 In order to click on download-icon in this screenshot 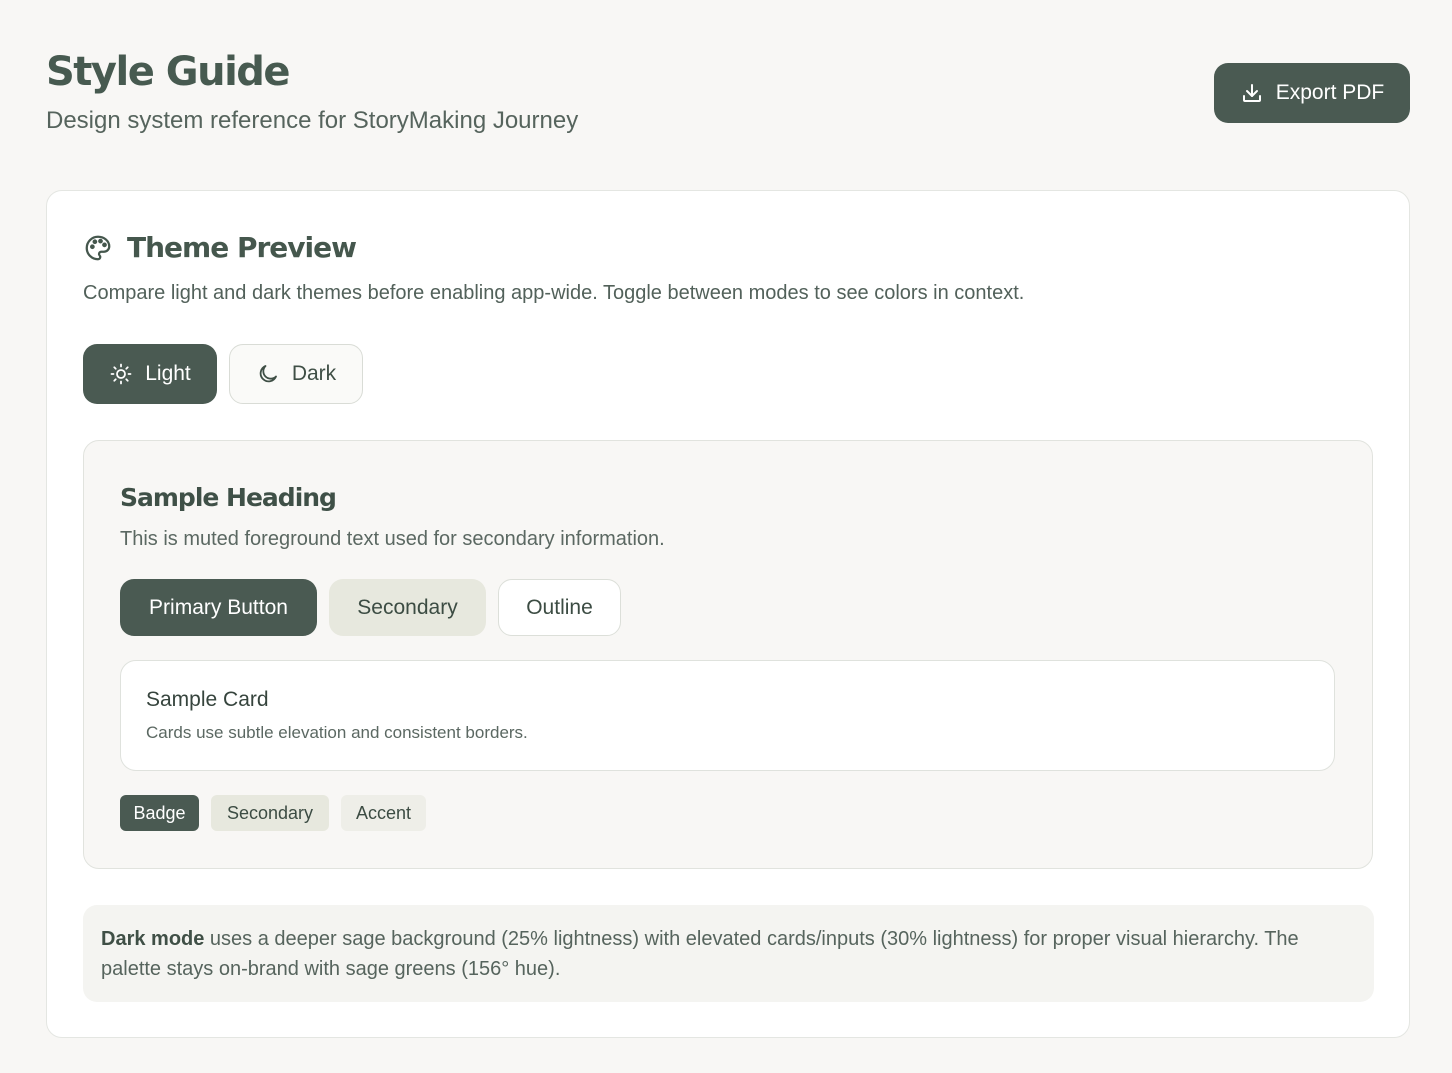, I will do `click(1252, 93)`.